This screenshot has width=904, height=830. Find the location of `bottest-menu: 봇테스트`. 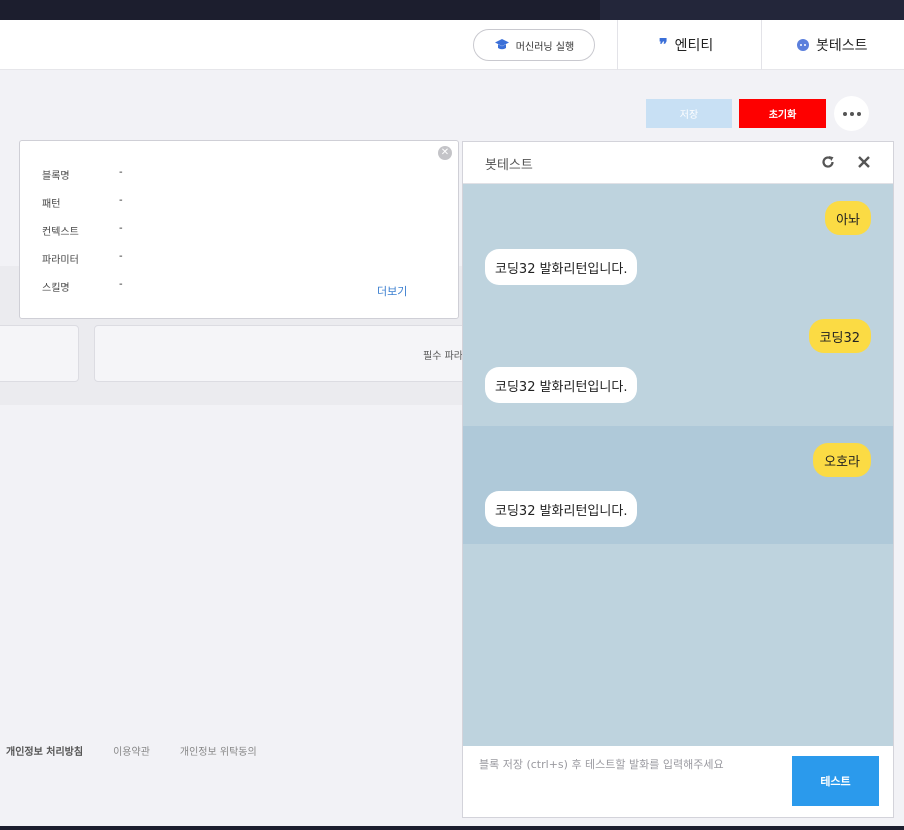

bottest-menu: 봇테스트 is located at coordinates (832, 45).